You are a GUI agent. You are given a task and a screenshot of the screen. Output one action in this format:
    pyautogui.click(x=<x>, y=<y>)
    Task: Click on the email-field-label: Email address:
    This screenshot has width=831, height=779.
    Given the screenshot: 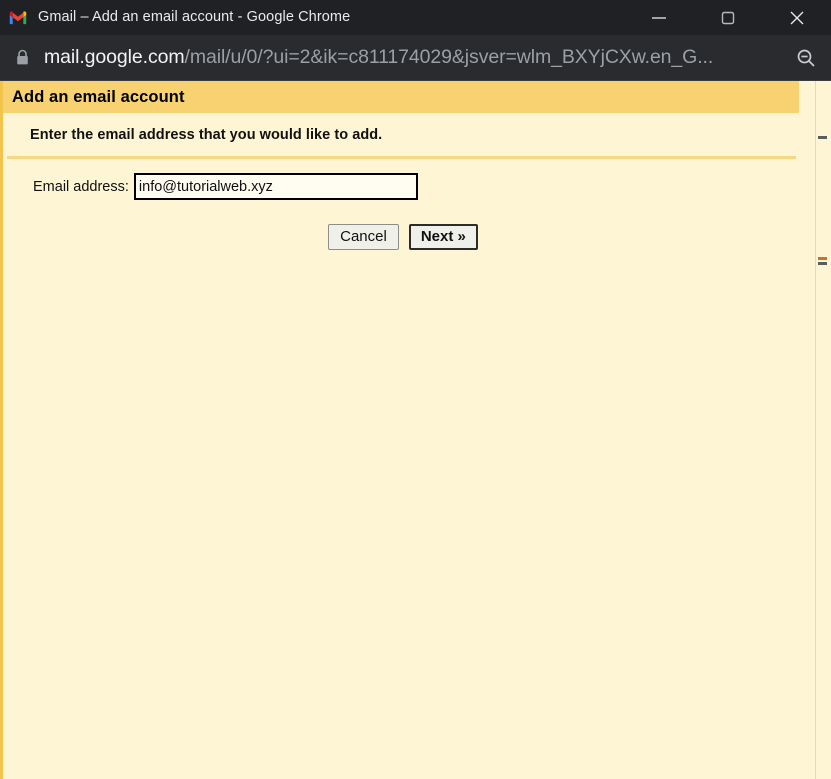 What is the action you would take?
    pyautogui.click(x=81, y=186)
    